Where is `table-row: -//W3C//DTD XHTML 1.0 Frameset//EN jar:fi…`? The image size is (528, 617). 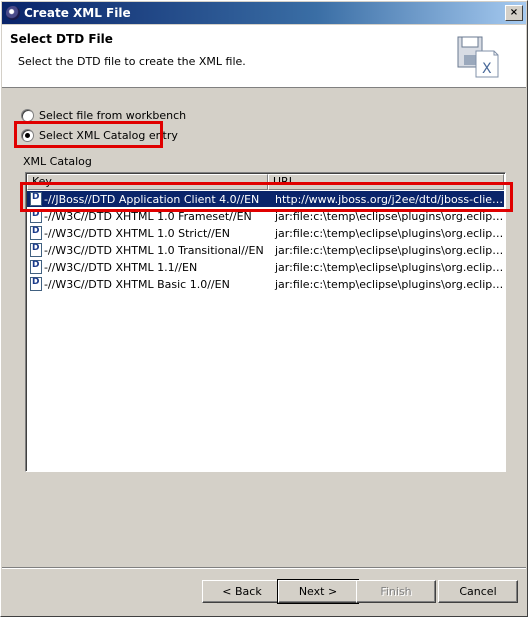 table-row: -//W3C//DTD XHTML 1.0 Frameset//EN jar:fi… is located at coordinates (265, 216).